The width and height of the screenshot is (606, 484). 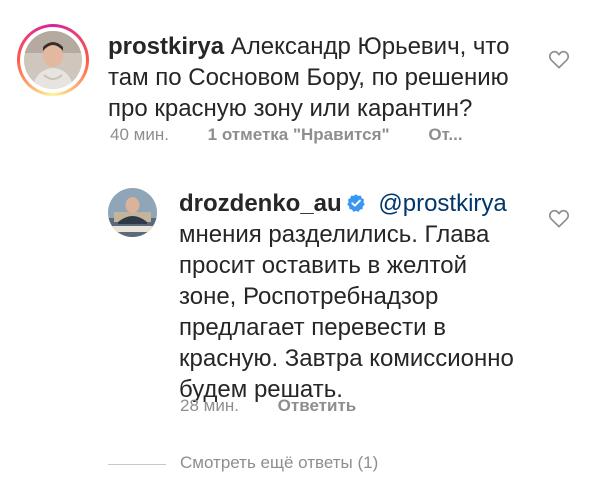 What do you see at coordinates (346, 358) in the screenshot?
I see `reply-text-line-5: красную. Завтра комиссионно` at bounding box center [346, 358].